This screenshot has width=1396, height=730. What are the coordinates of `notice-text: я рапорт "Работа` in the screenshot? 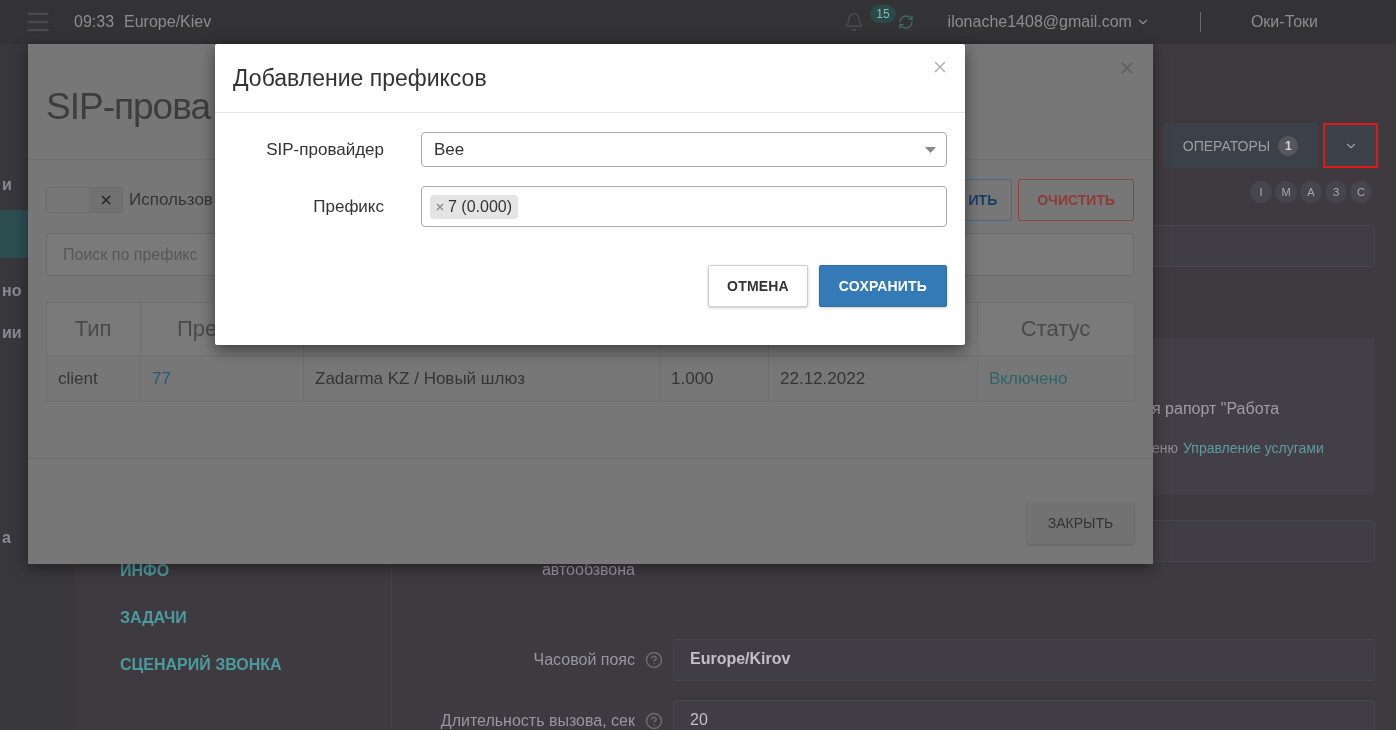 It's located at (1216, 409).